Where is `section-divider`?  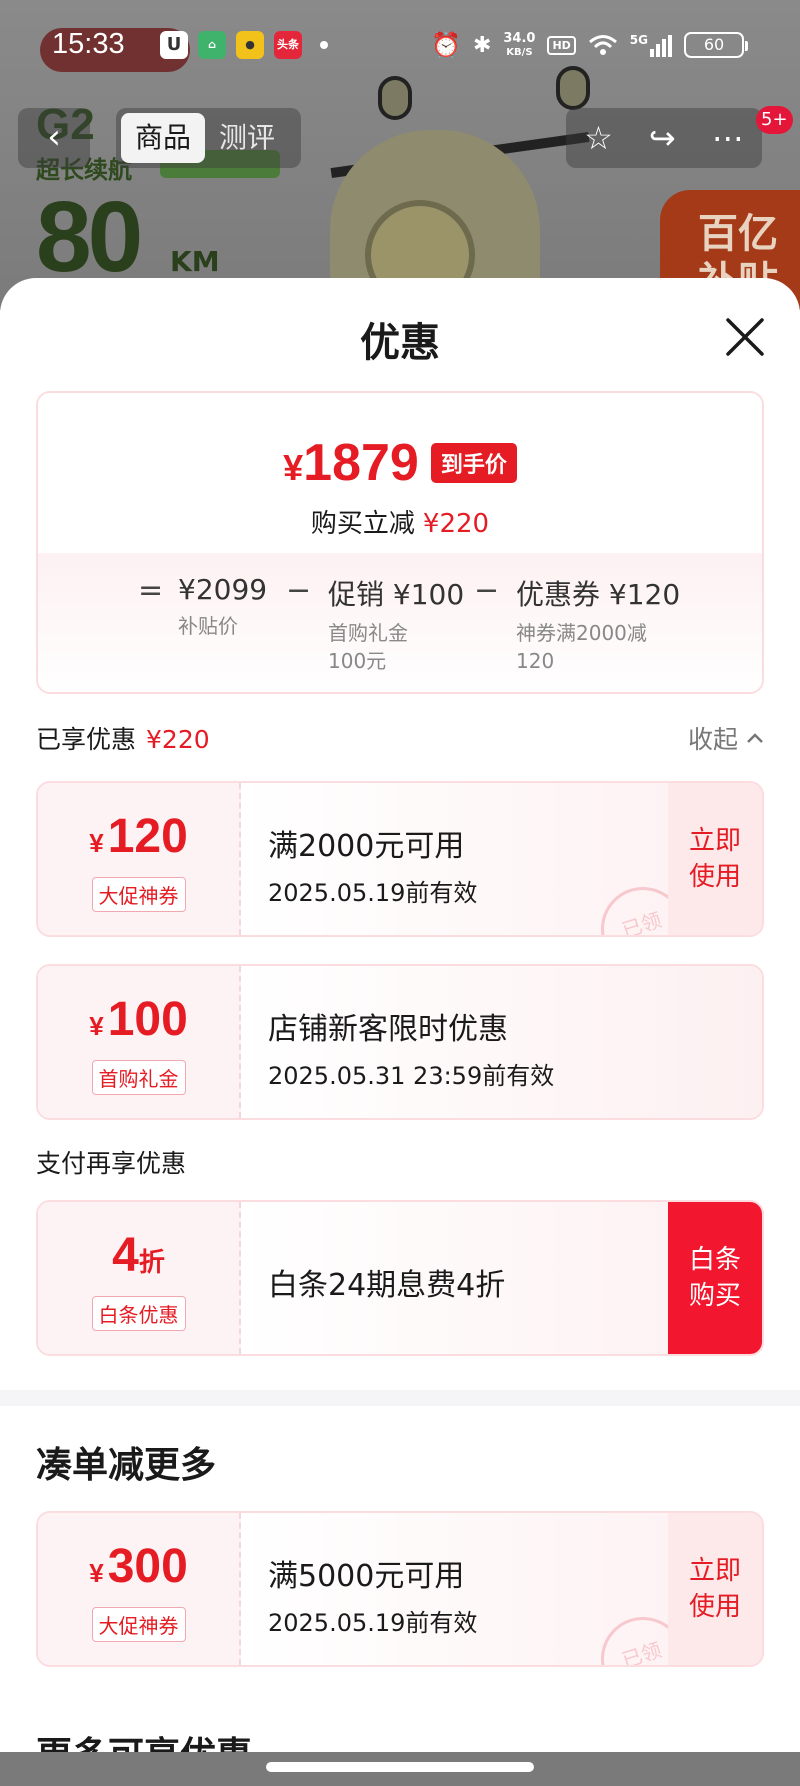 section-divider is located at coordinates (400, 1398).